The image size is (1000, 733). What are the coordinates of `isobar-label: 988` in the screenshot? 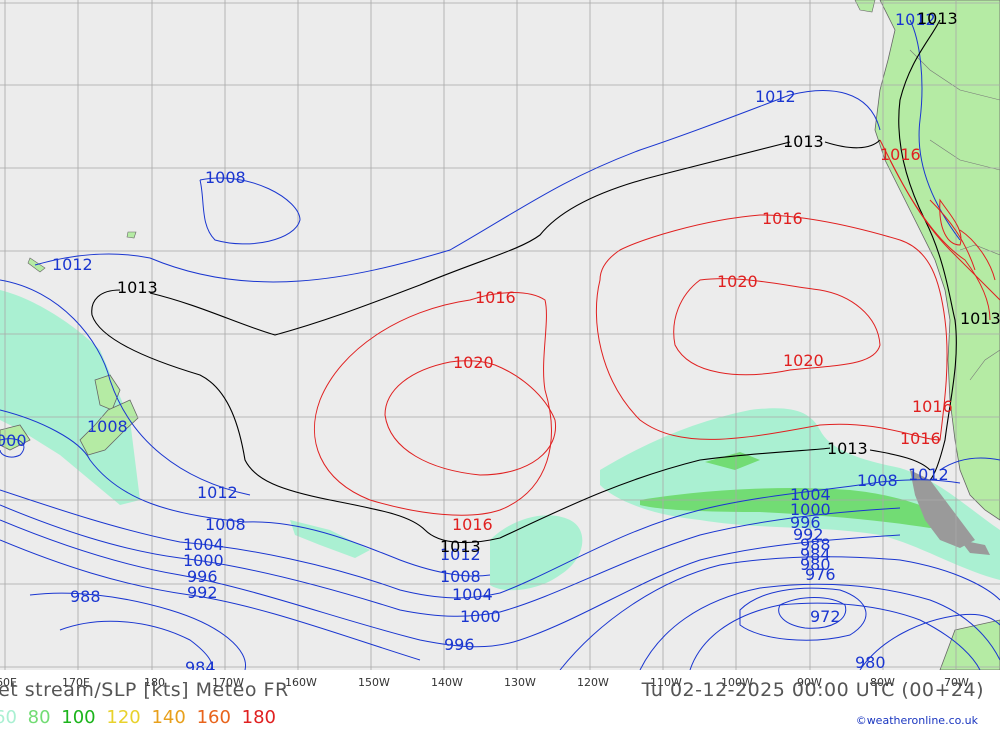 It's located at (85, 596).